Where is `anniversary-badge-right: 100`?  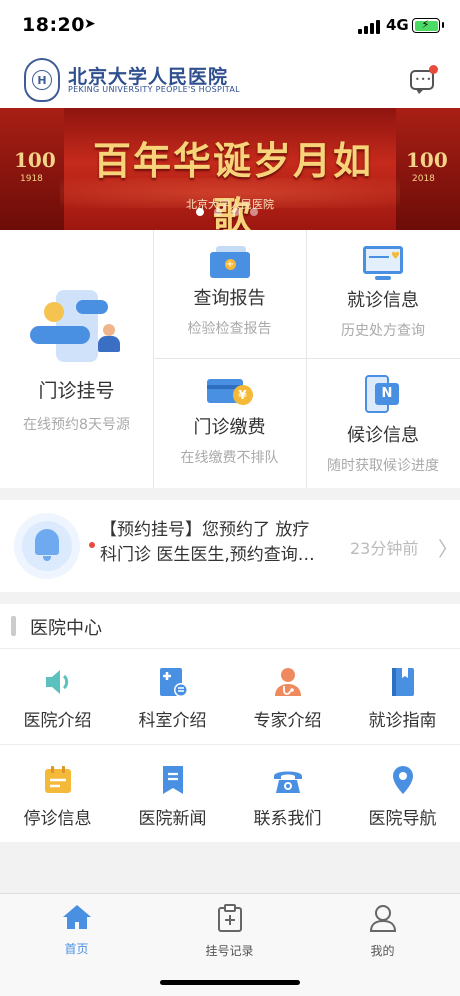
anniversary-badge-right: 100 is located at coordinates (427, 160).